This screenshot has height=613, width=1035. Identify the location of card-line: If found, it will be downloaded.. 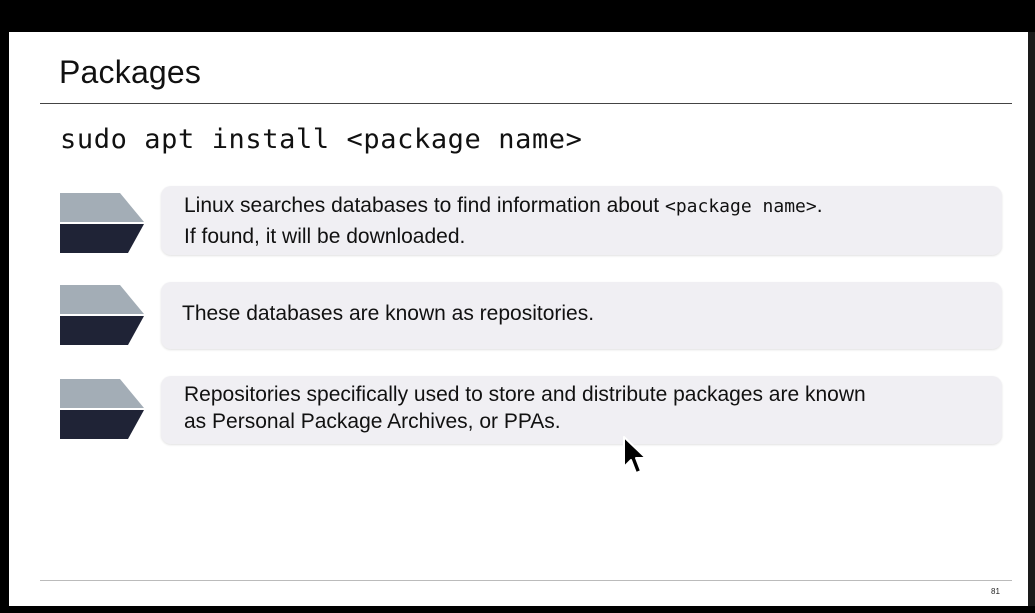
(325, 236).